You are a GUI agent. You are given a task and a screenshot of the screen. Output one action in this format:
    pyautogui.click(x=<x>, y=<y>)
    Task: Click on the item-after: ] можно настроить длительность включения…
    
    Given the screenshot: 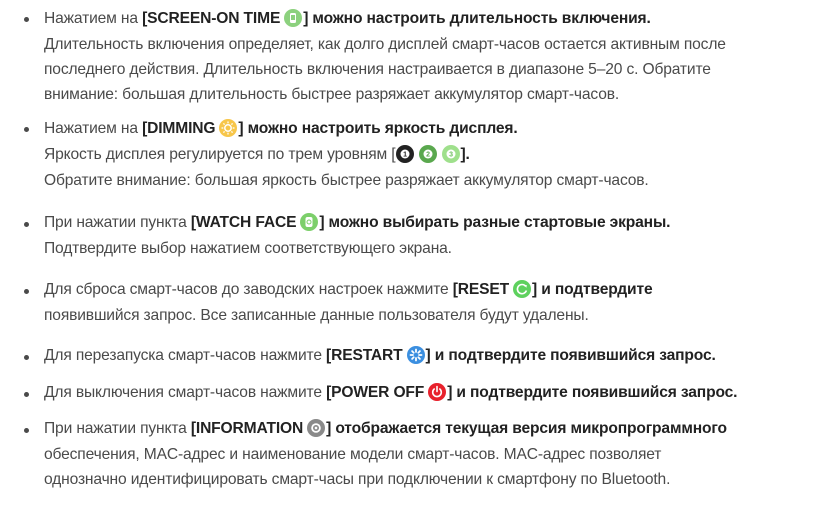 What is the action you would take?
    pyautogui.click(x=477, y=18)
    